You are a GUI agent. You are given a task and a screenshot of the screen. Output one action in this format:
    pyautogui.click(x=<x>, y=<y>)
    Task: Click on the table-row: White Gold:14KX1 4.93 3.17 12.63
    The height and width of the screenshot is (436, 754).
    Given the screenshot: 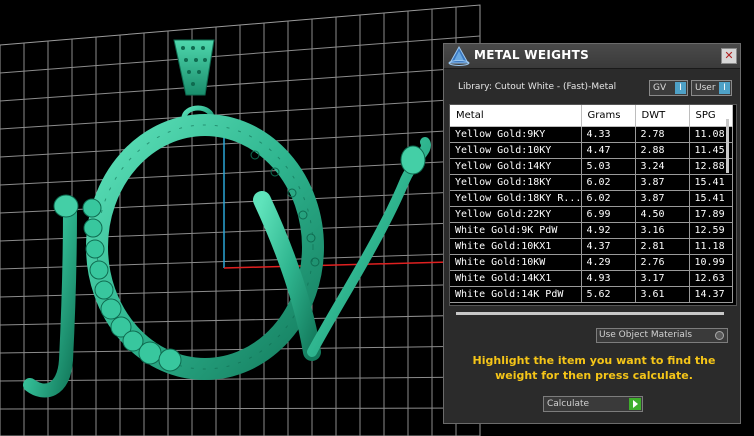 What is the action you would take?
    pyautogui.click(x=591, y=278)
    